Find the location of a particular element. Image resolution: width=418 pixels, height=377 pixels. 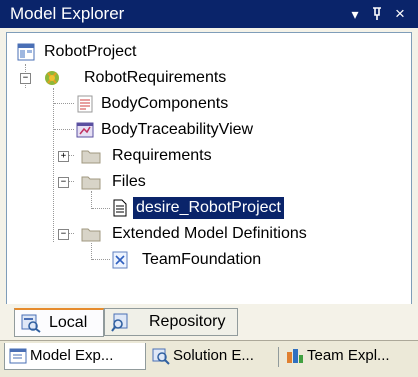

xml-icon is located at coordinates (120, 260).